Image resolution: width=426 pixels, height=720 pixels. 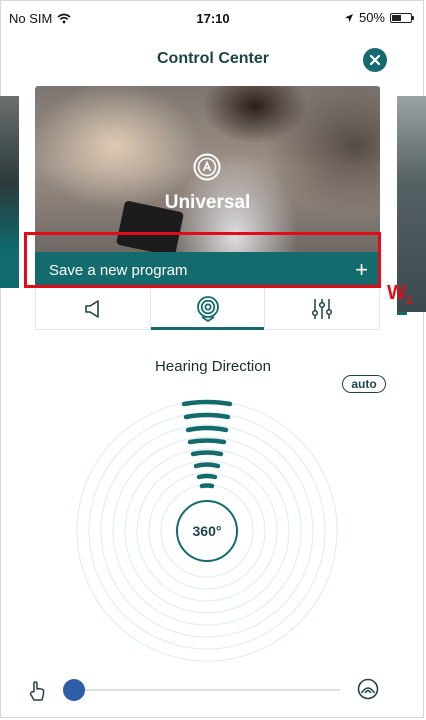 I want to click on tab-volume, so click(x=93, y=308).